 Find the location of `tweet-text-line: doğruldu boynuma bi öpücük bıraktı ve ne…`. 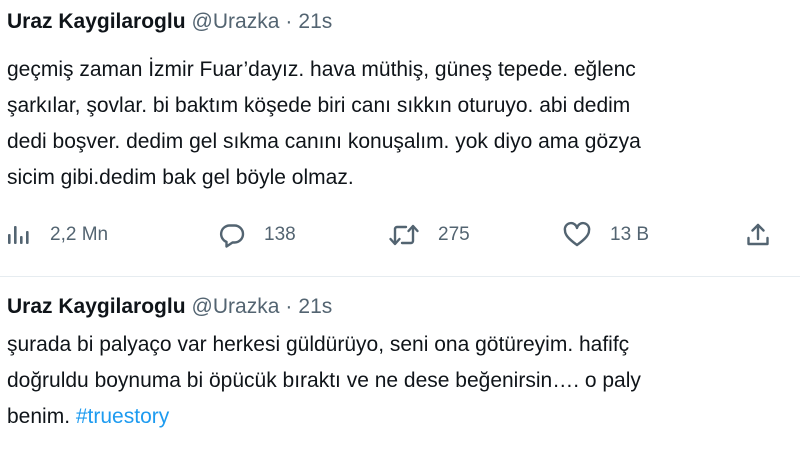

tweet-text-line: doğruldu boynuma bi öpücük bıraktı ve ne… is located at coordinates (324, 380).